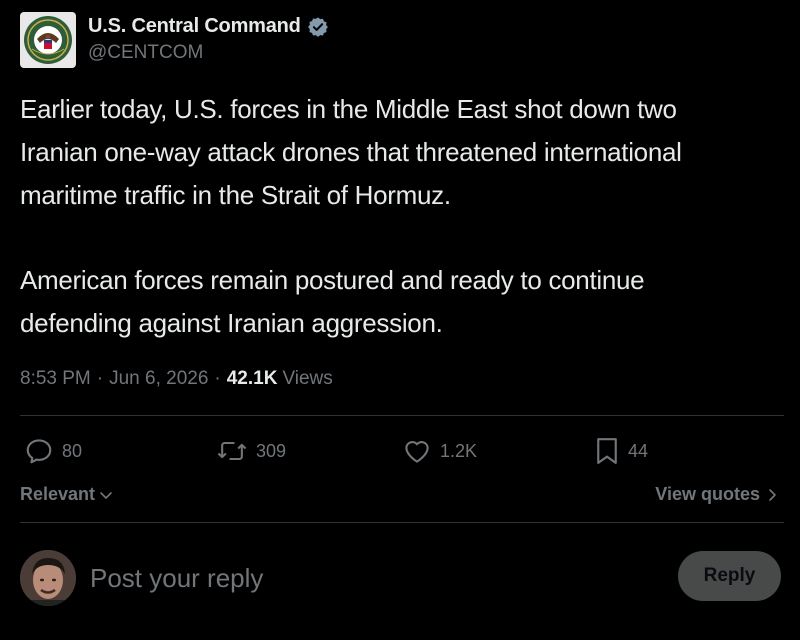 The width and height of the screenshot is (800, 640). What do you see at coordinates (307, 378) in the screenshot?
I see `views-label: Views` at bounding box center [307, 378].